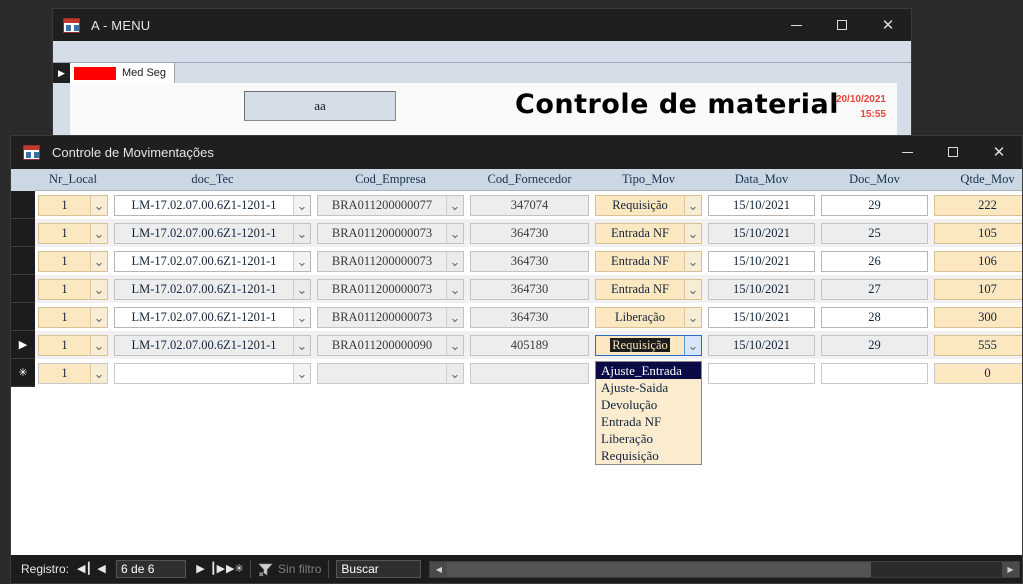 Image resolution: width=1023 pixels, height=584 pixels. Describe the element at coordinates (978, 289) in the screenshot. I see `field-qtde_mov: 107` at that location.